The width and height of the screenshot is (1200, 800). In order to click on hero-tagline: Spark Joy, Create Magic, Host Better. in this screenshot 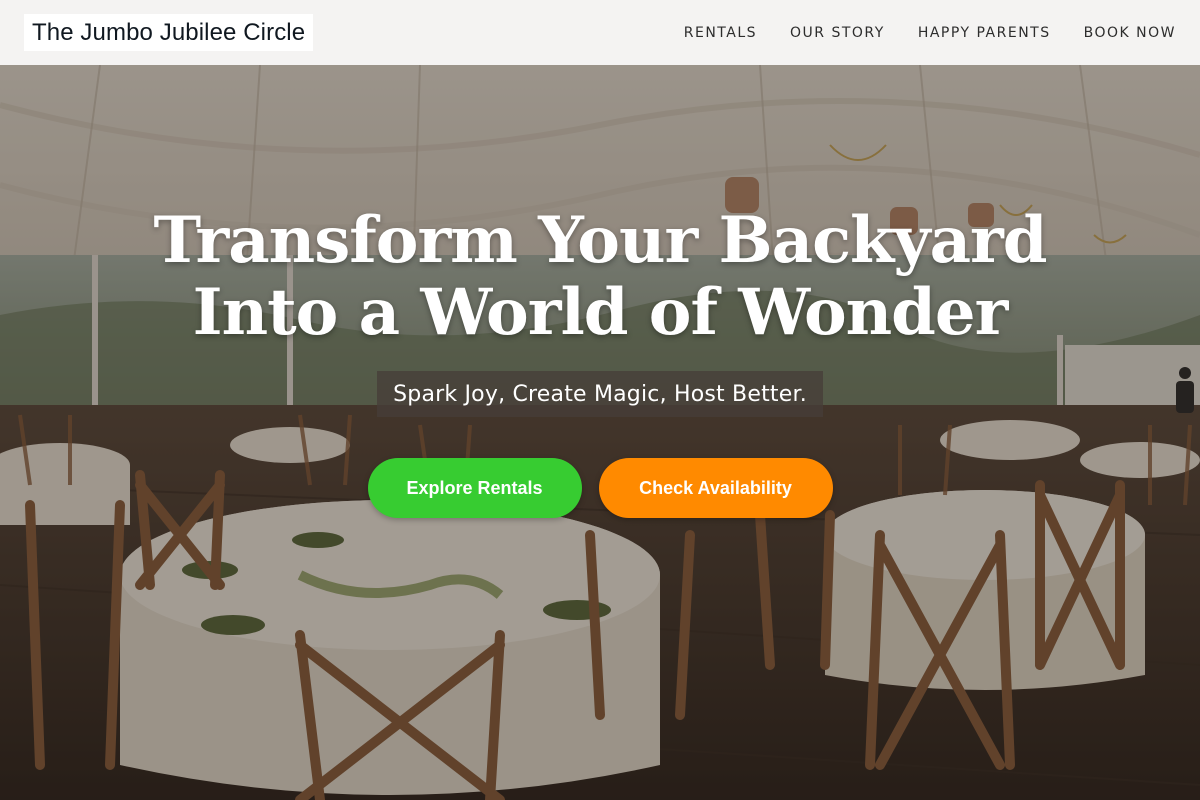, I will do `click(600, 394)`.